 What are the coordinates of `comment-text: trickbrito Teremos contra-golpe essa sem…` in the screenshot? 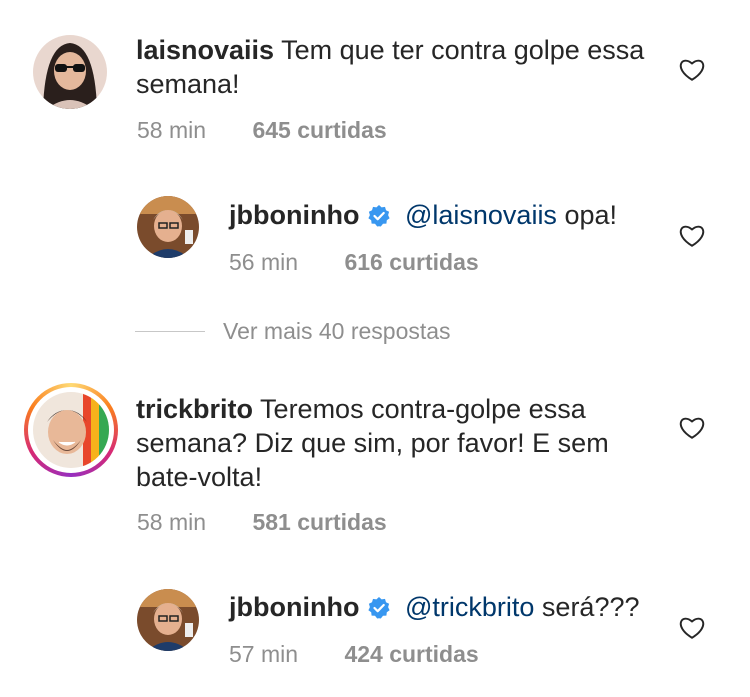 It's located at (391, 443).